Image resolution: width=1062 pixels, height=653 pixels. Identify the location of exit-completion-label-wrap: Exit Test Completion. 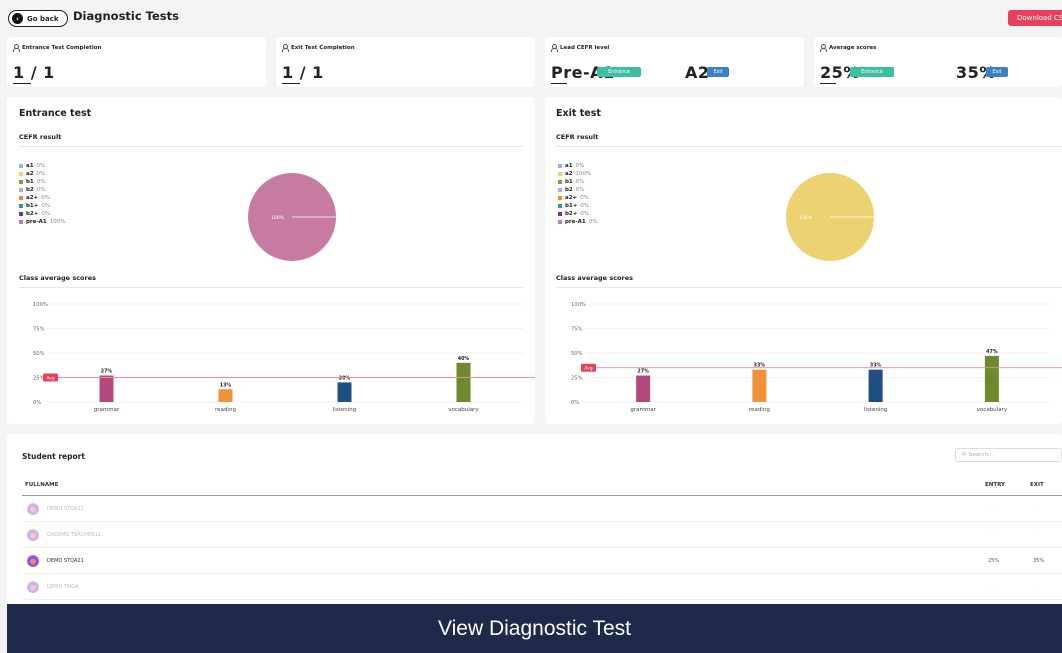
(318, 48).